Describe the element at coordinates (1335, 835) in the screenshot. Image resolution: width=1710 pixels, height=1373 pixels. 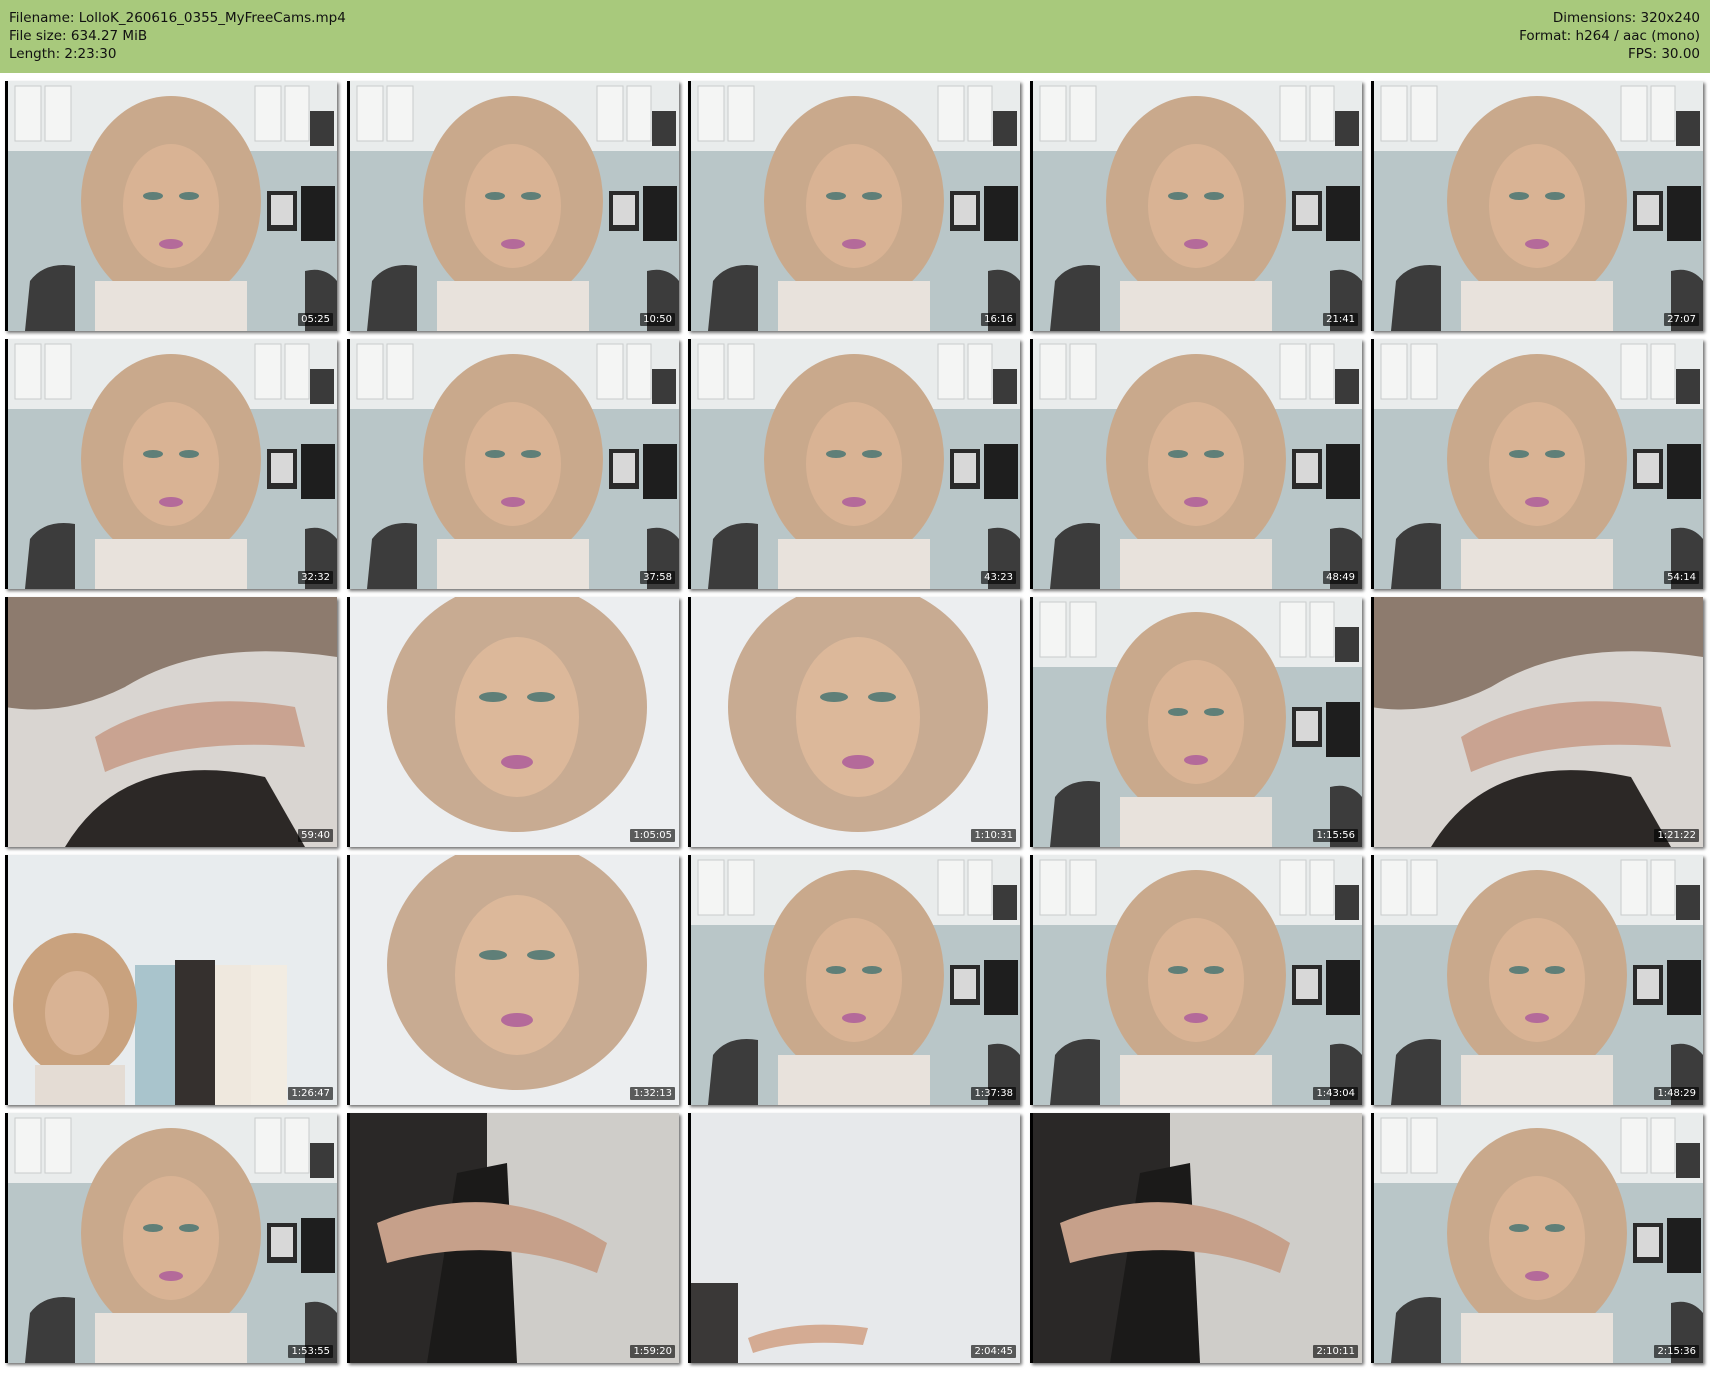
I see `timestamp-label: 1:15:56` at that location.